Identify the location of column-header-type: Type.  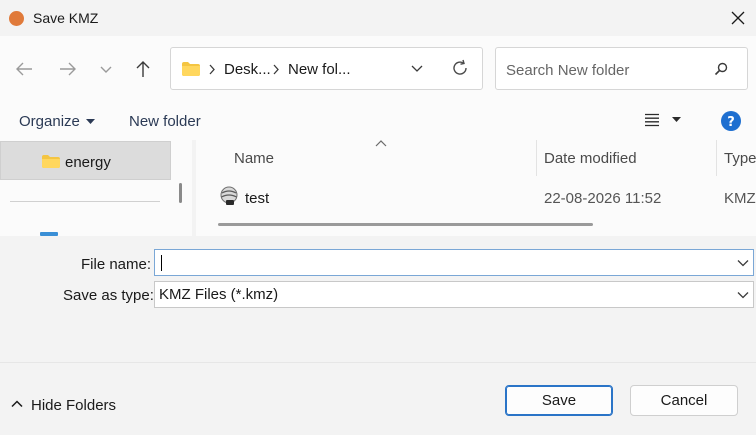
(740, 158).